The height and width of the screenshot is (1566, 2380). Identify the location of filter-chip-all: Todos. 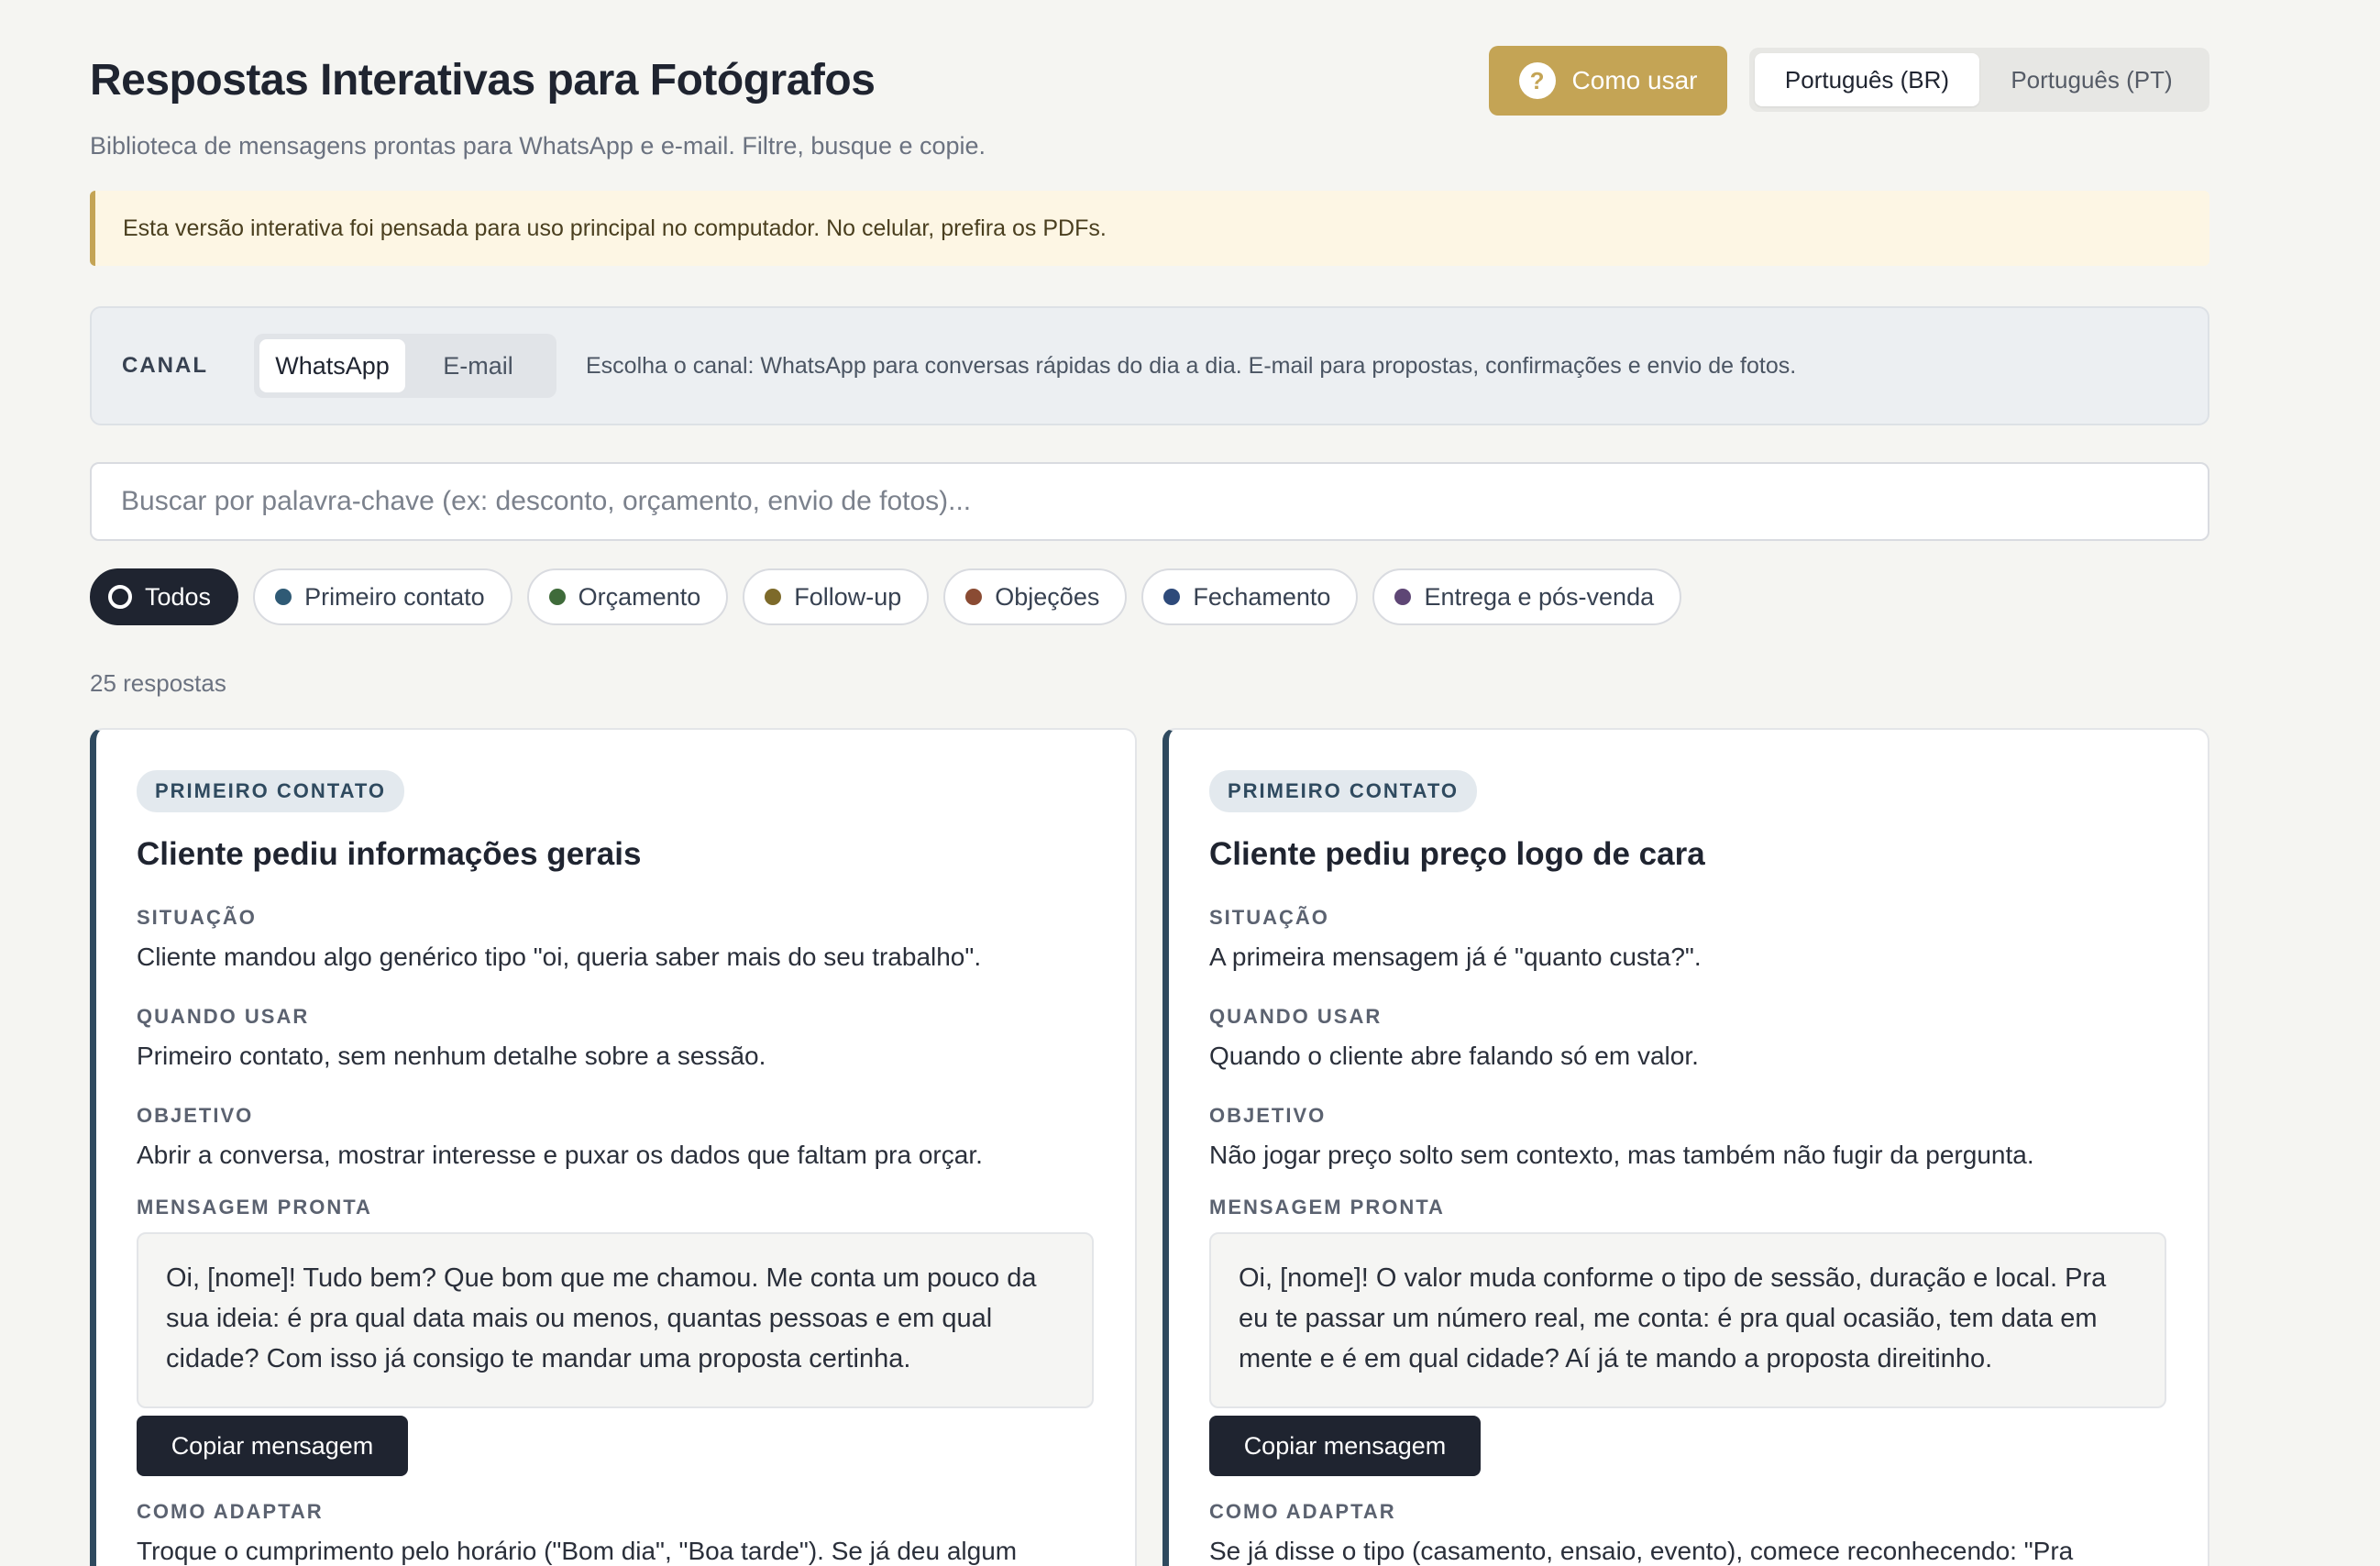
(164, 596).